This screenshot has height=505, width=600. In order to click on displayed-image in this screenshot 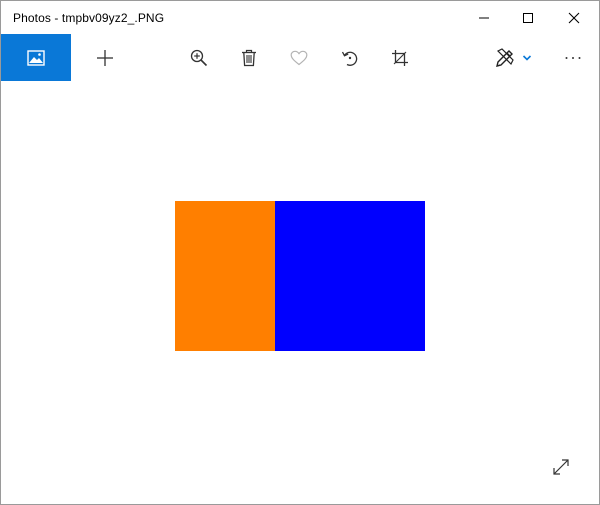, I will do `click(300, 276)`.